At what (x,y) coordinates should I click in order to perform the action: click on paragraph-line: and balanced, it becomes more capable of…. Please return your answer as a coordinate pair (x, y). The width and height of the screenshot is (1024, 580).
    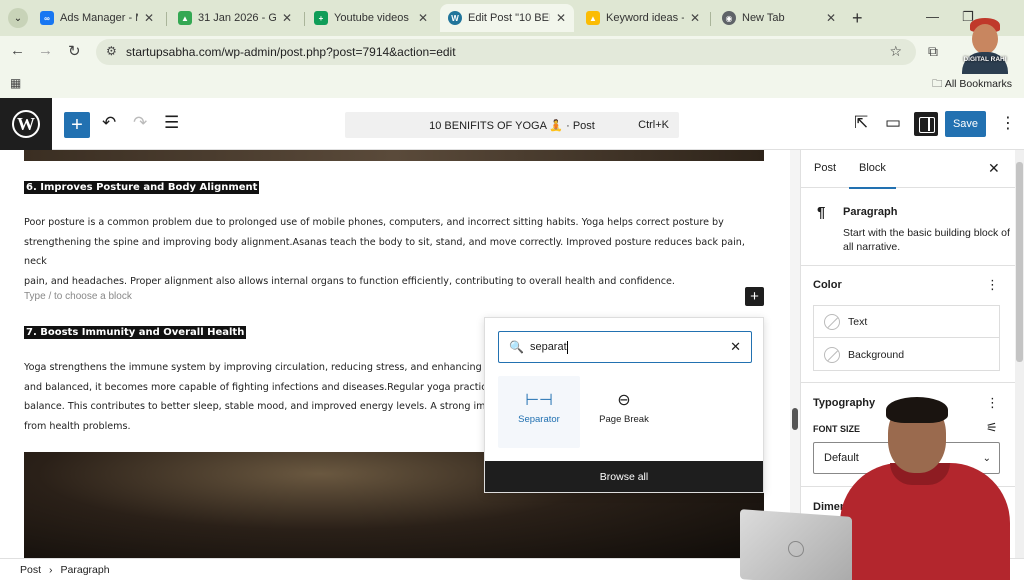
    Looking at the image, I should click on (254, 387).